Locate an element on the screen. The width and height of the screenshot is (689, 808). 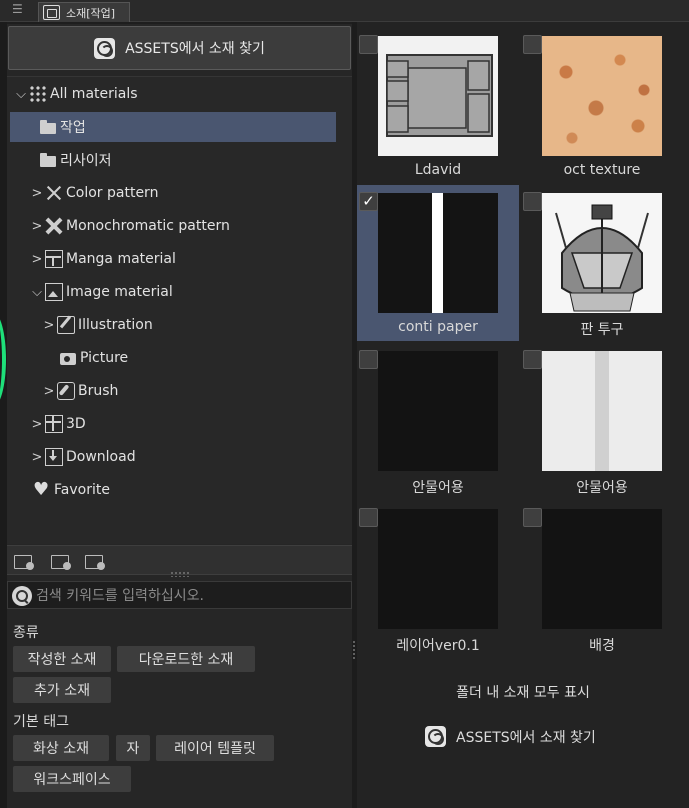
edit-folder-icon is located at coordinates (95, 561).